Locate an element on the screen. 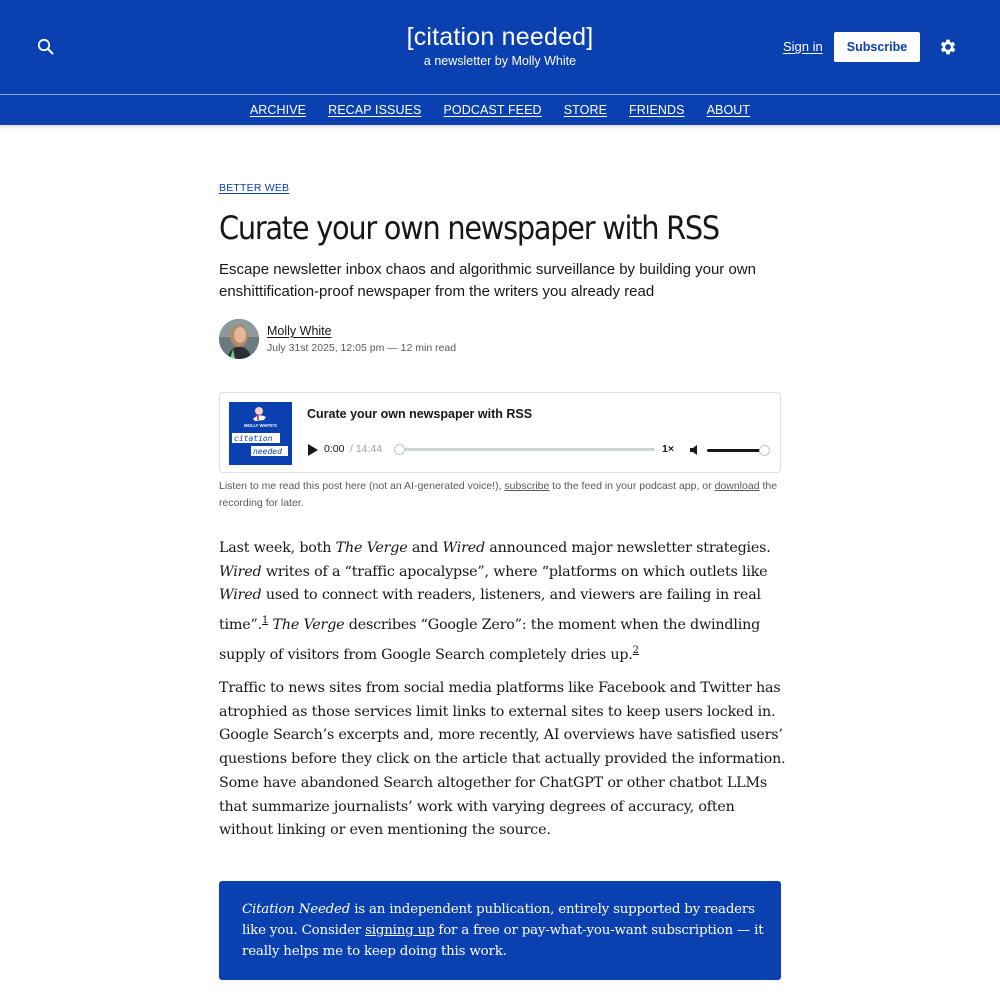 Image resolution: width=1000 pixels, height=1000 pixels. article-meta: July 31st 2025, 12:05 pm — 12 min read is located at coordinates (362, 348).